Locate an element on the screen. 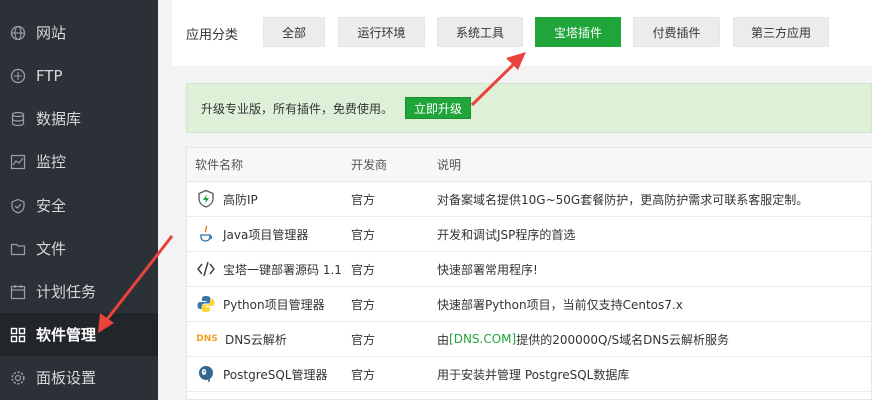 The height and width of the screenshot is (400, 872). sidebar-item-label: 监控 is located at coordinates (51, 162).